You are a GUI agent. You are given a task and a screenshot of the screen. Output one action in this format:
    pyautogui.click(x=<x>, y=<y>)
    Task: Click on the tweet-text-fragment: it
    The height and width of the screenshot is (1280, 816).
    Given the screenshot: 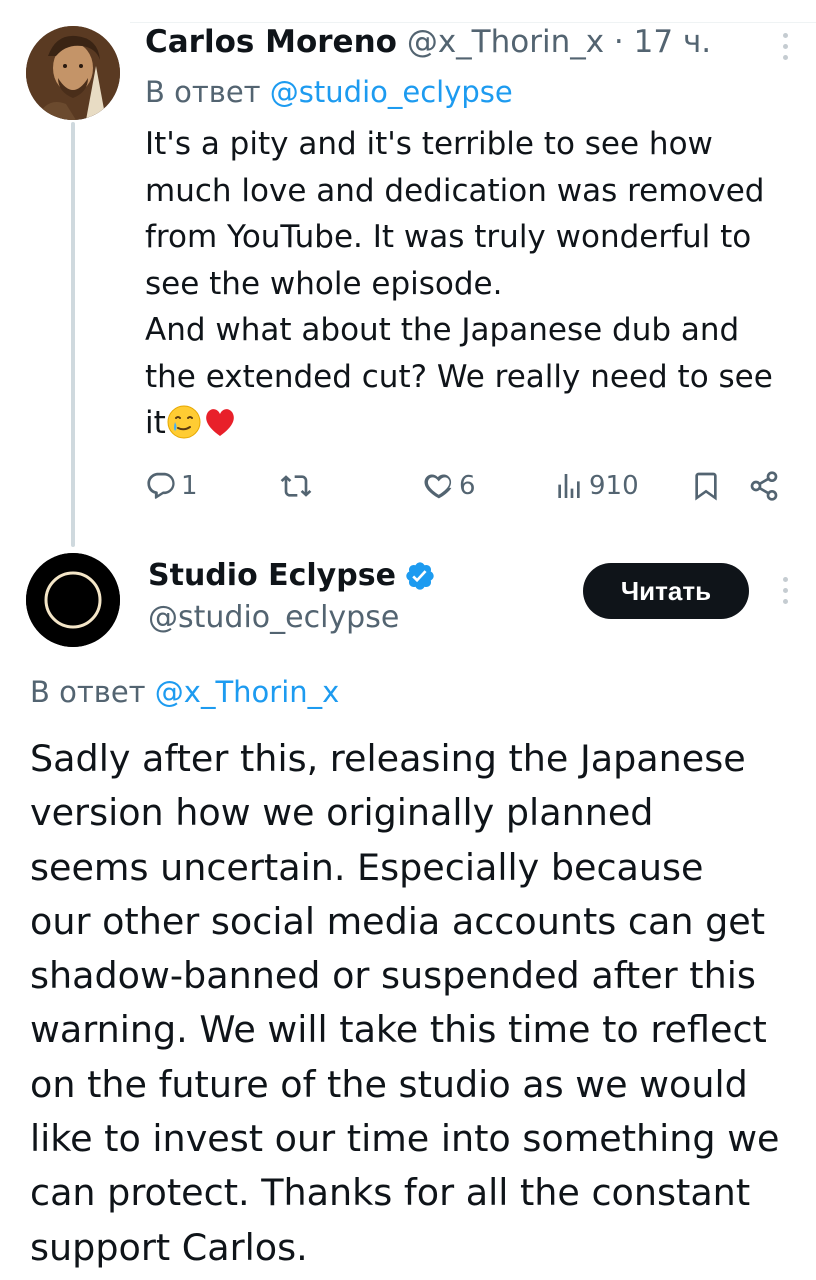 What is the action you would take?
    pyautogui.click(x=155, y=423)
    